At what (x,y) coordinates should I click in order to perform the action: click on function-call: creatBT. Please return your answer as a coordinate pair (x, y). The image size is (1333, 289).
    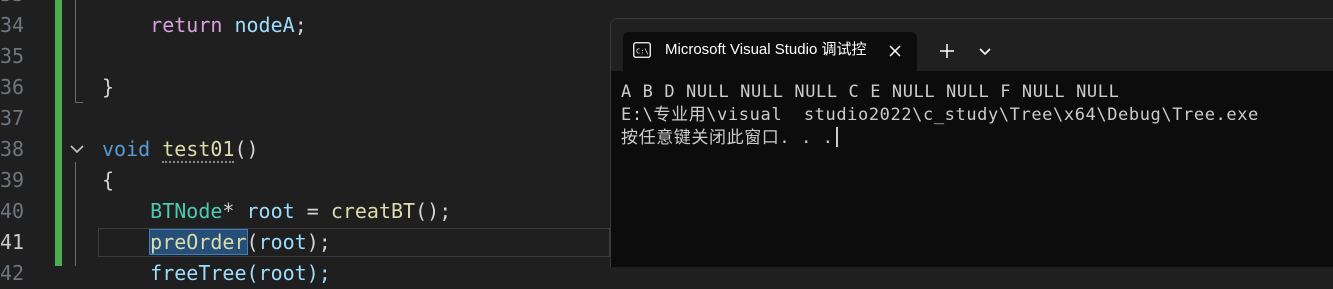
    Looking at the image, I should click on (373, 211).